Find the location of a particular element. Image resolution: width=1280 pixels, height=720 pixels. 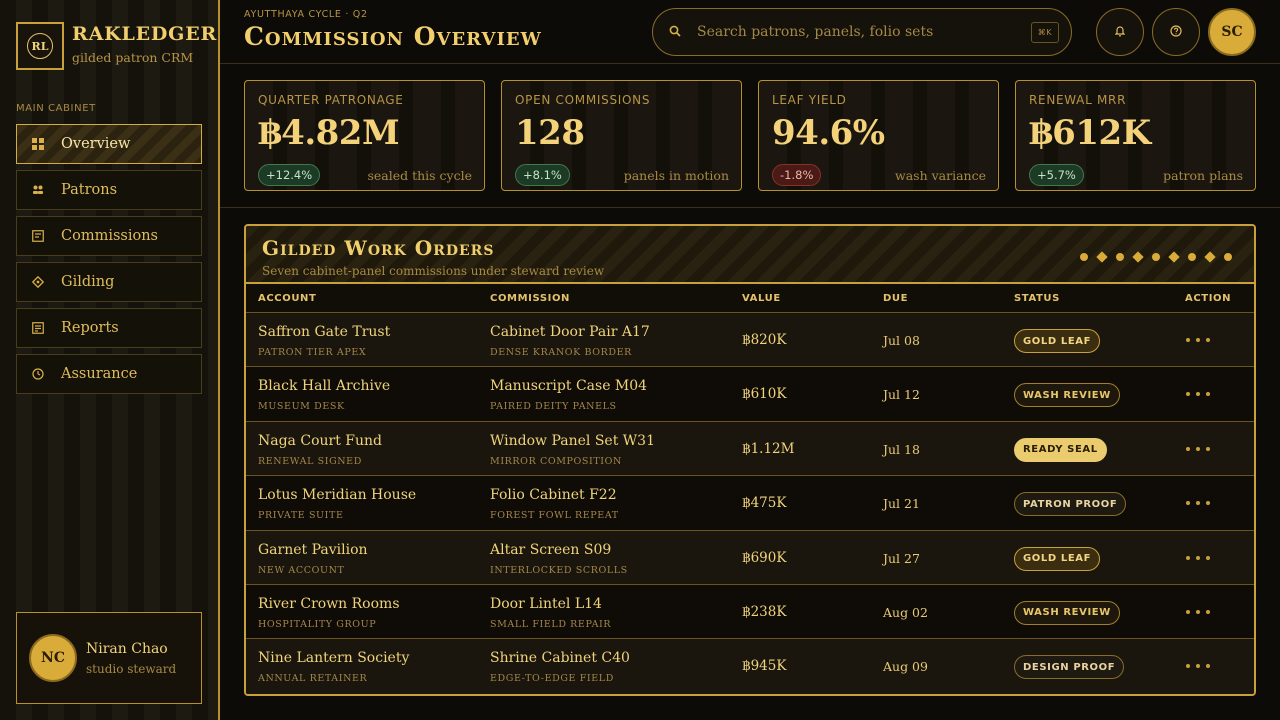

account-name: Black Hall Archive is located at coordinates (324, 386).